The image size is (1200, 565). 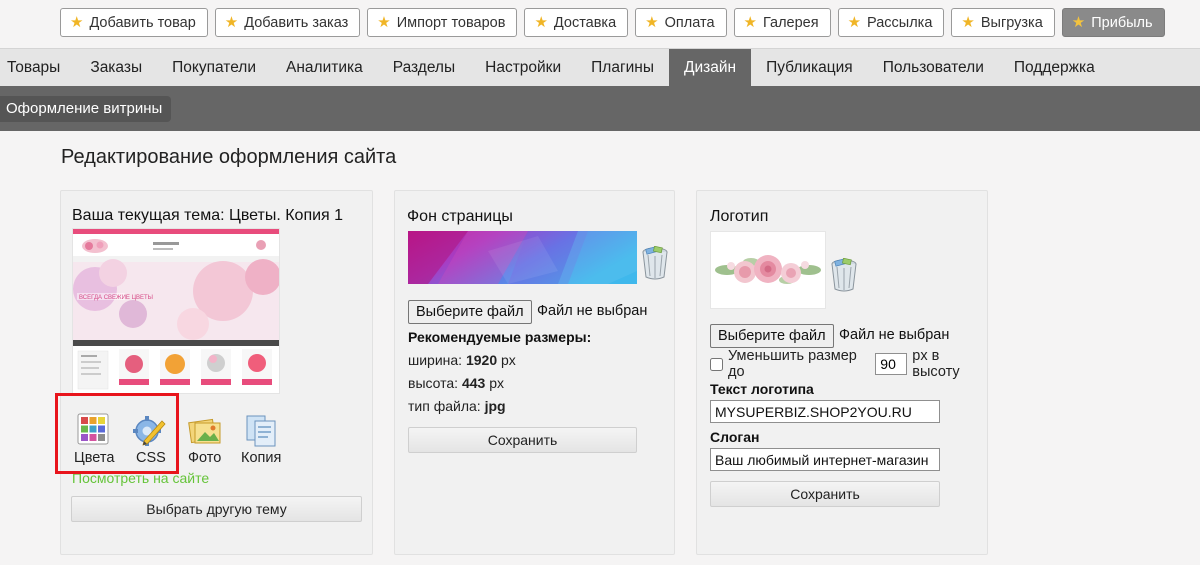 I want to click on payment-button: ★ Оплата, so click(x=681, y=22).